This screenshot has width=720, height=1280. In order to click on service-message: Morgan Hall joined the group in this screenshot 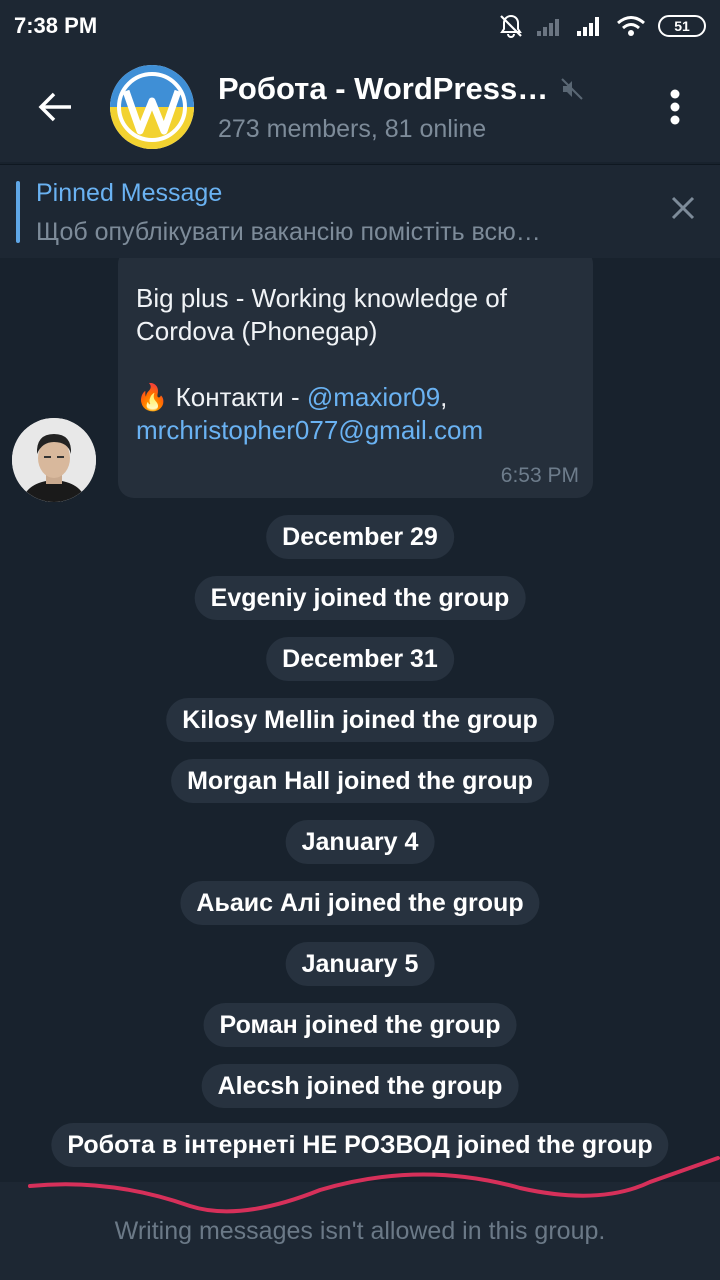, I will do `click(360, 781)`.